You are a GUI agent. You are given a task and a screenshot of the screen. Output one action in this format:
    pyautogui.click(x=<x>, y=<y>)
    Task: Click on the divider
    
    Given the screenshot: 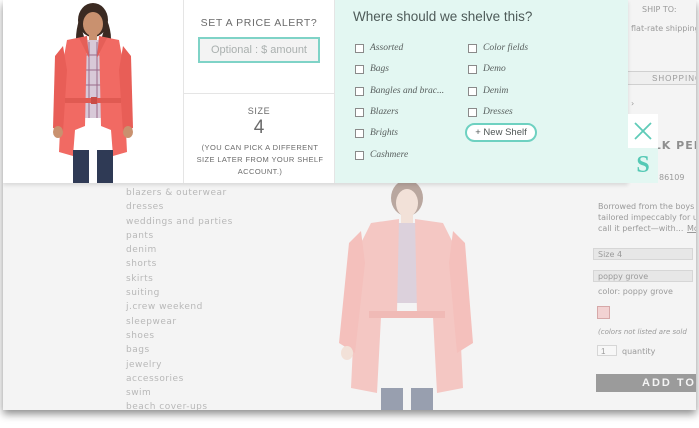 What is the action you would take?
    pyautogui.click(x=259, y=93)
    